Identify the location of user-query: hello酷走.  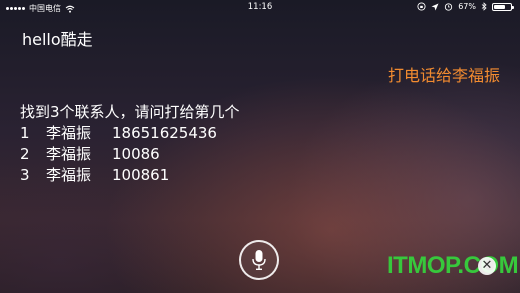
(57, 39).